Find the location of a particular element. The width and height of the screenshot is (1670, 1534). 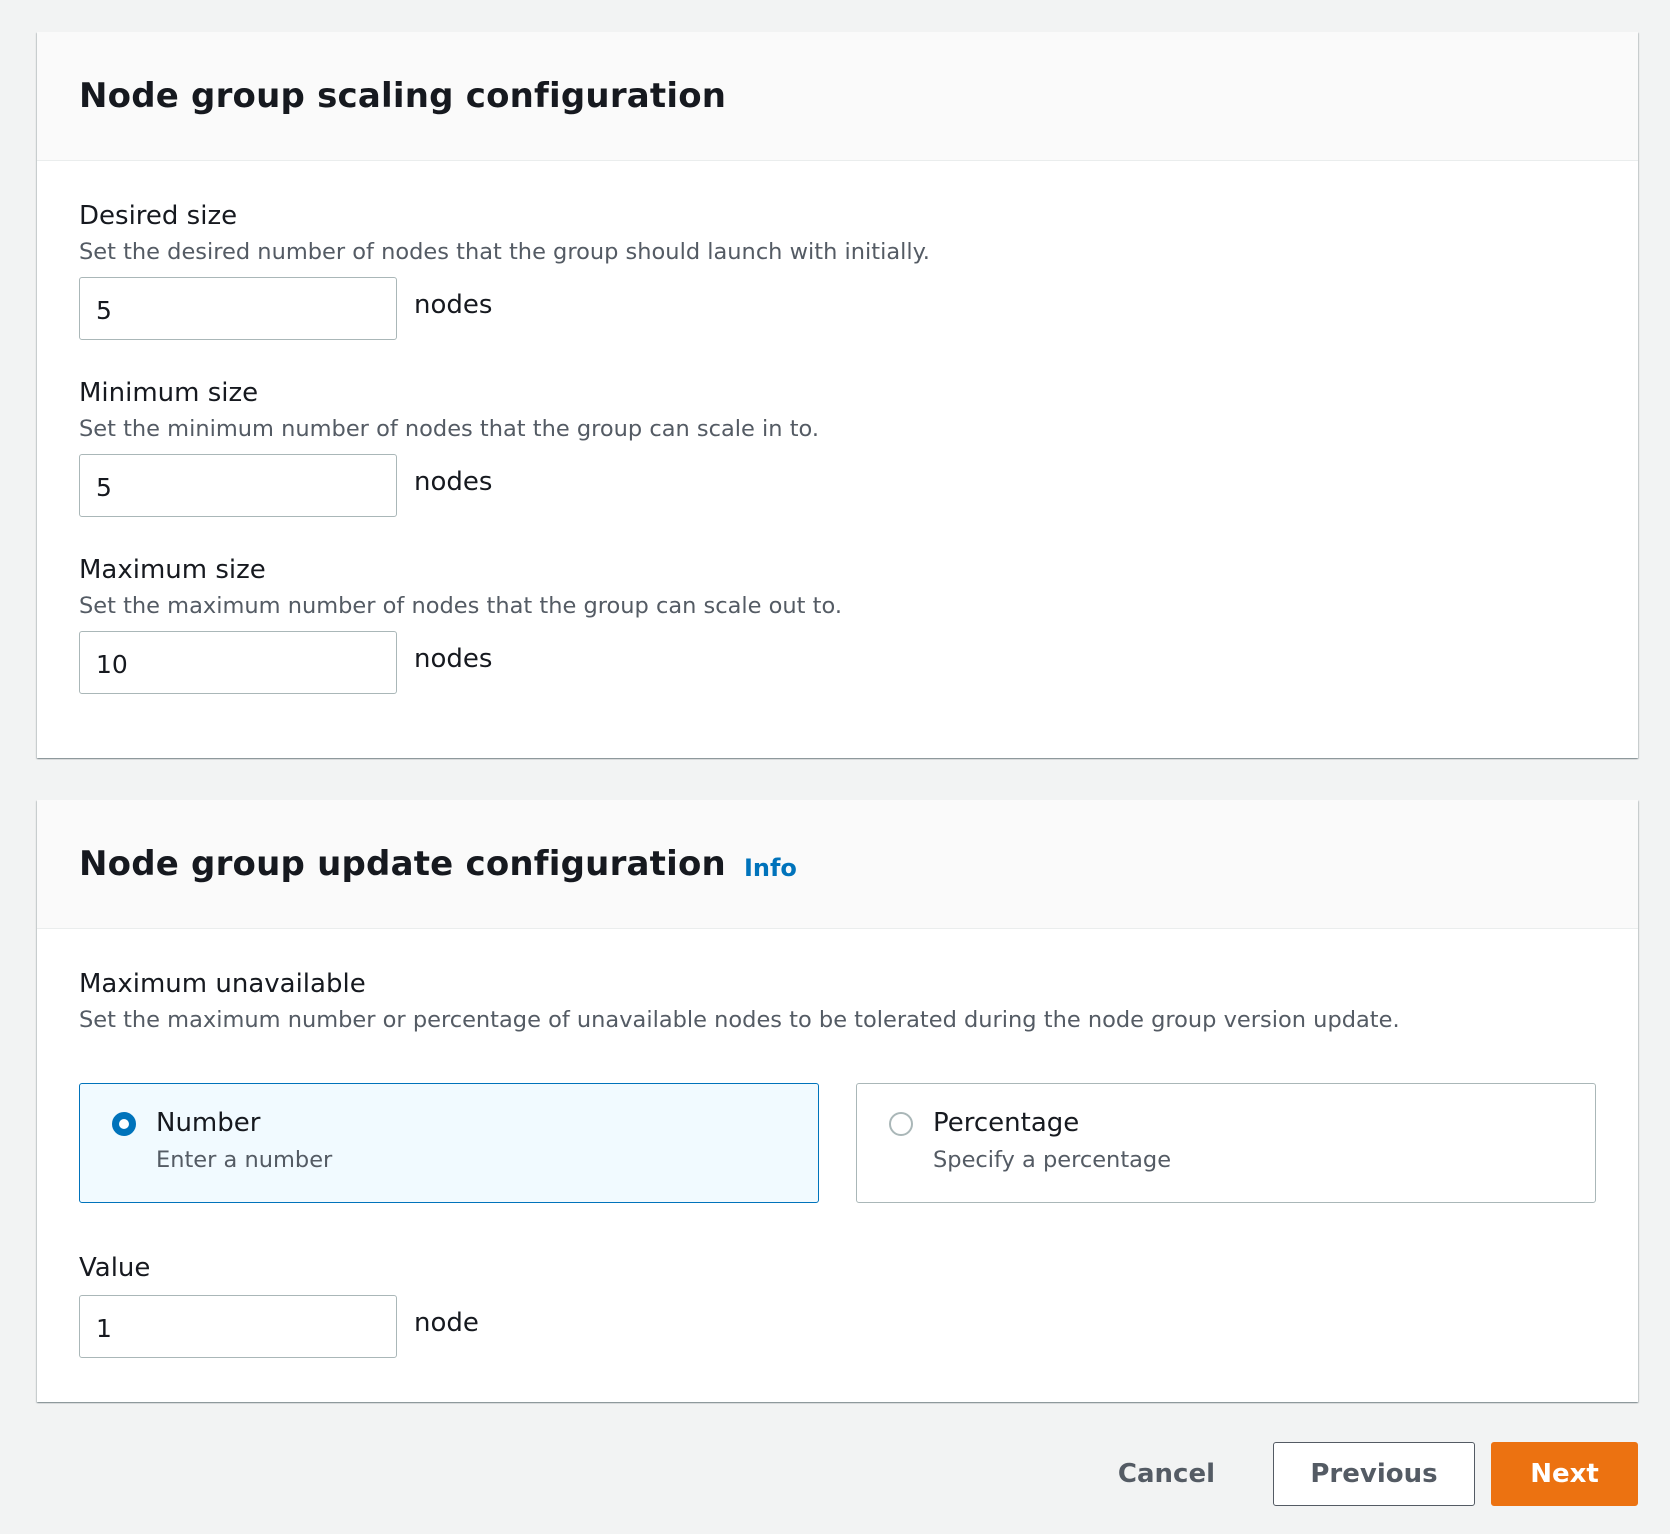

radio-percentage is located at coordinates (901, 1124).